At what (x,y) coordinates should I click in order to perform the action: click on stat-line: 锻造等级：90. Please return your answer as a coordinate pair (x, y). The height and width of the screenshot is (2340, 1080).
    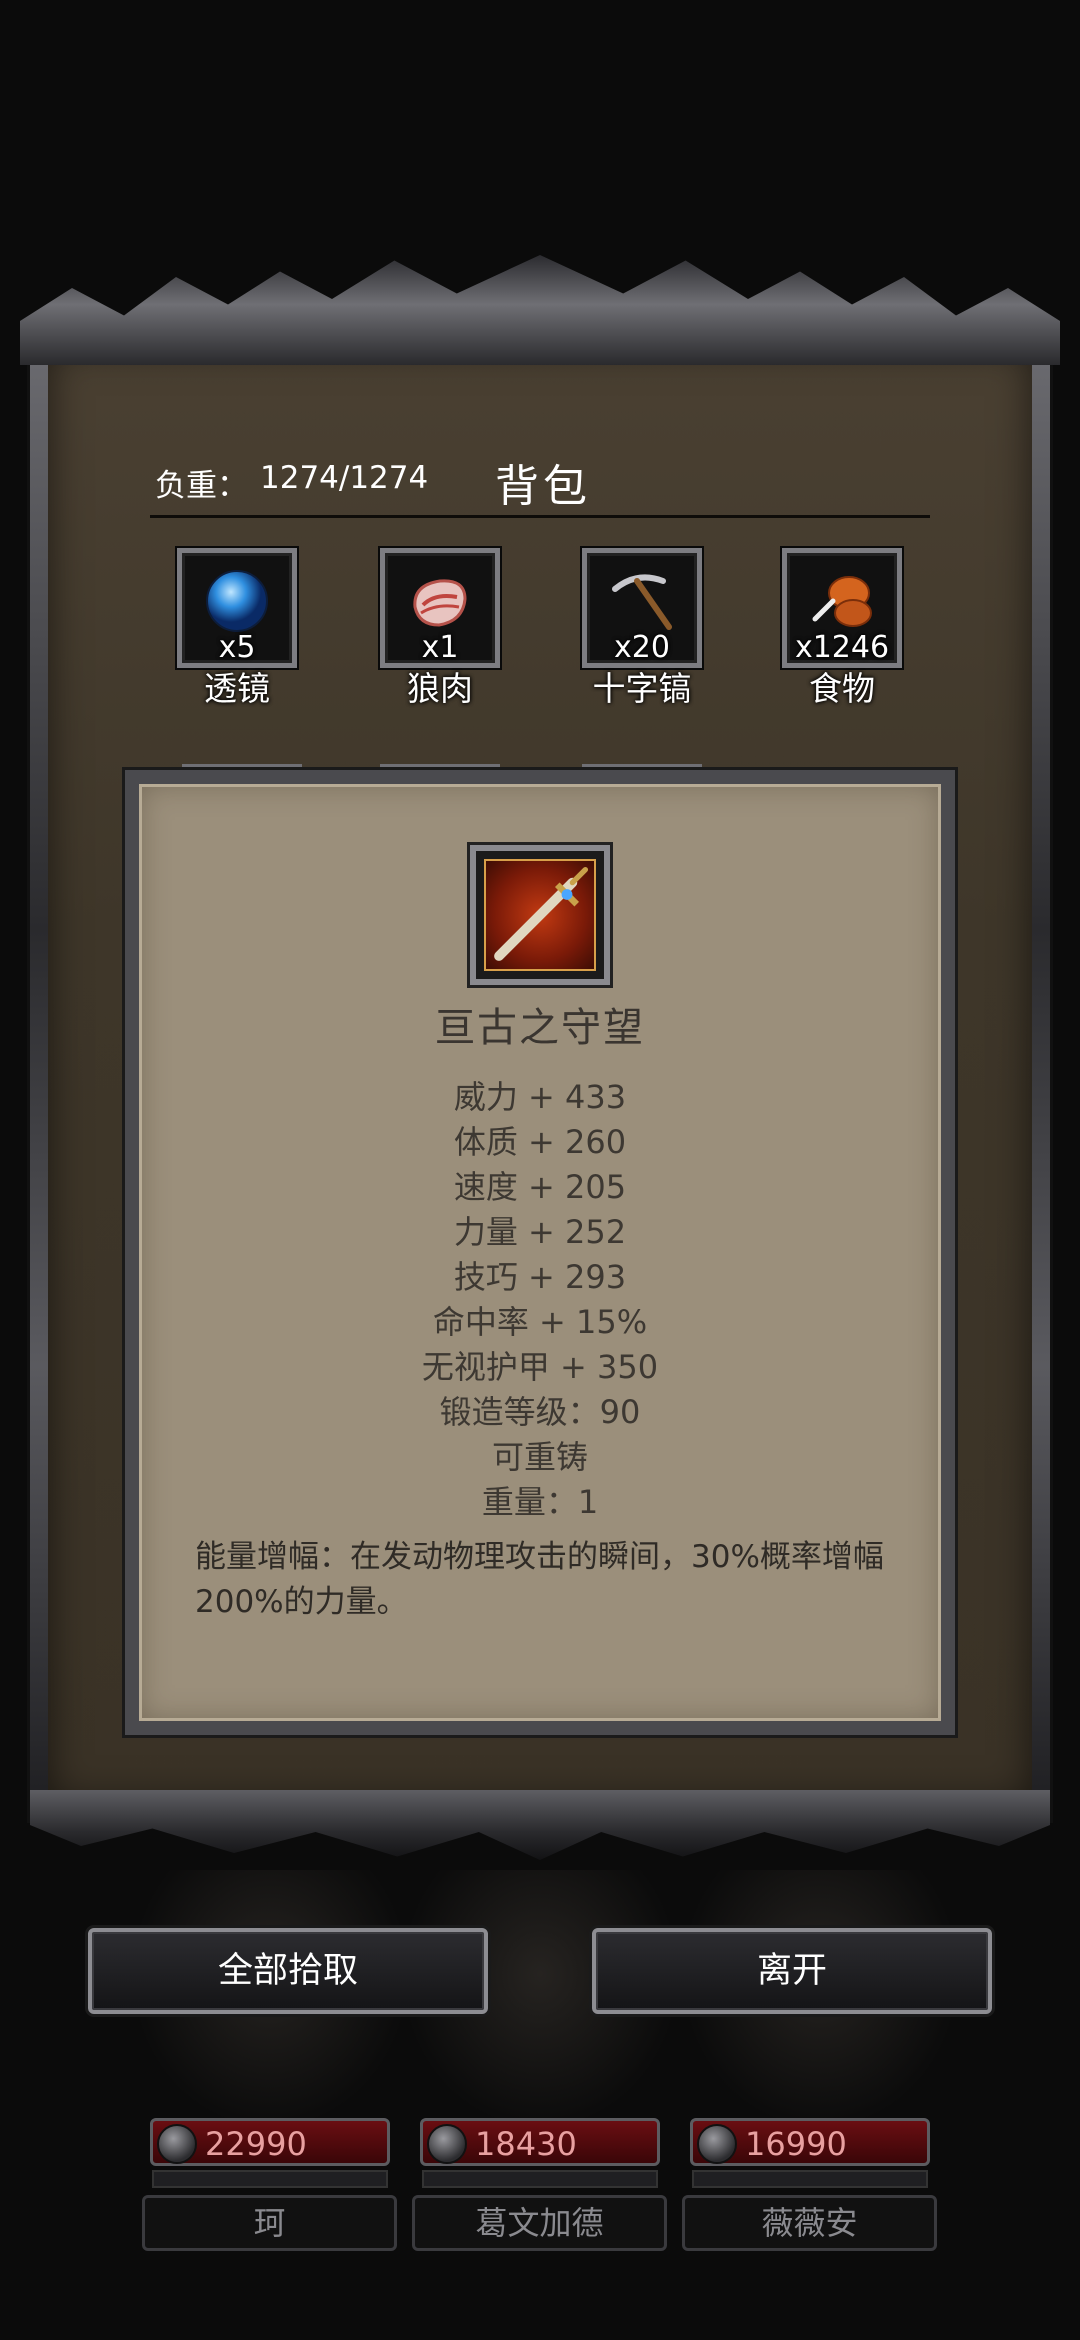
    Looking at the image, I should click on (540, 1412).